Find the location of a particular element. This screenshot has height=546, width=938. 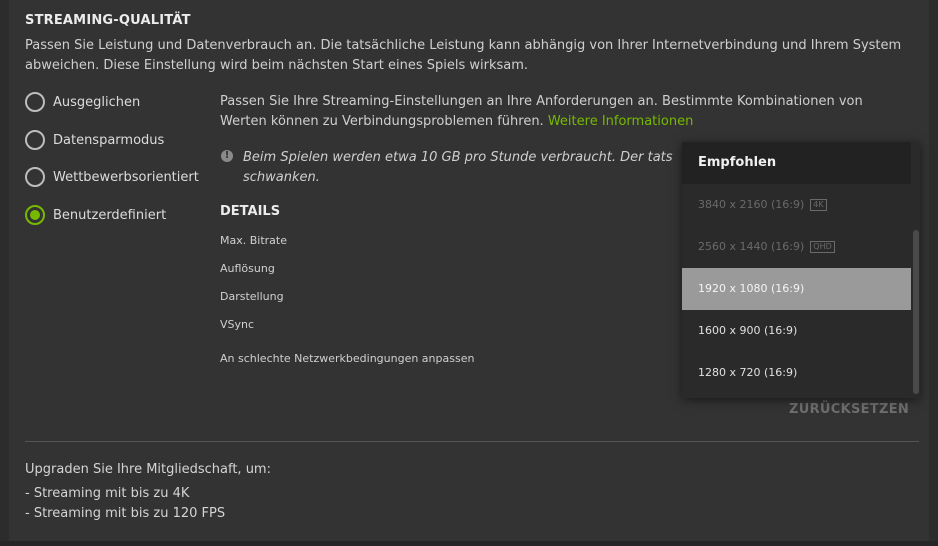

preset-label: Wettbewerbsorientiert is located at coordinates (126, 177).